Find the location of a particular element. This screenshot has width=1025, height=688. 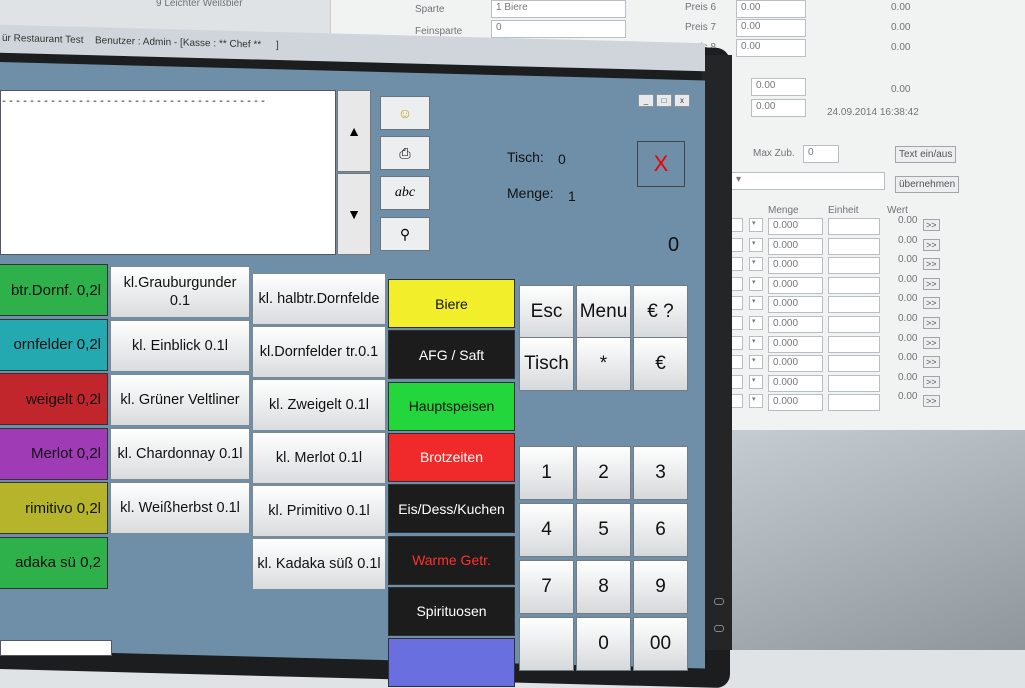

minimize-button: _ is located at coordinates (646, 100).